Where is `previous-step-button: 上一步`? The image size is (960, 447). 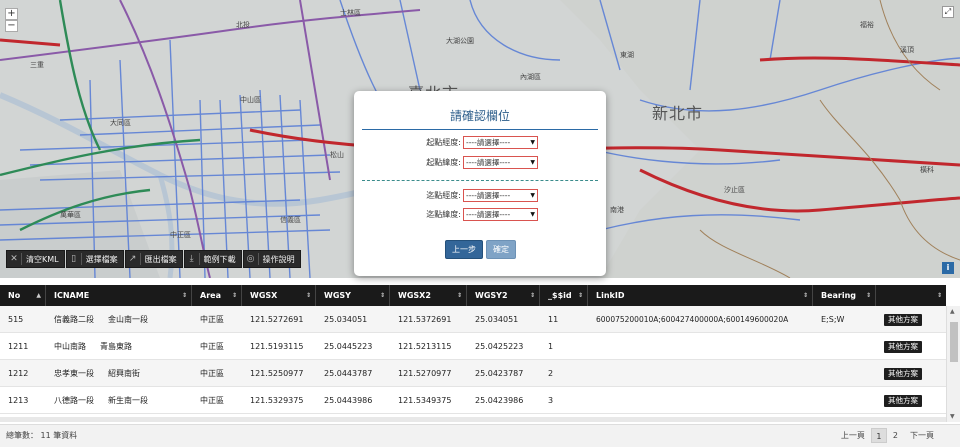 previous-step-button: 上一步 is located at coordinates (464, 249).